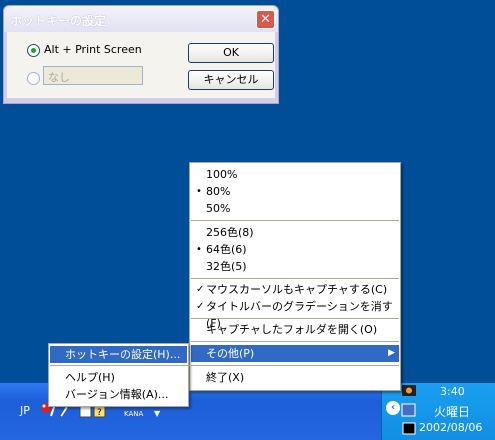  What do you see at coordinates (295, 353) in the screenshot?
I see `menu-item-other: その他(P) ▶` at bounding box center [295, 353].